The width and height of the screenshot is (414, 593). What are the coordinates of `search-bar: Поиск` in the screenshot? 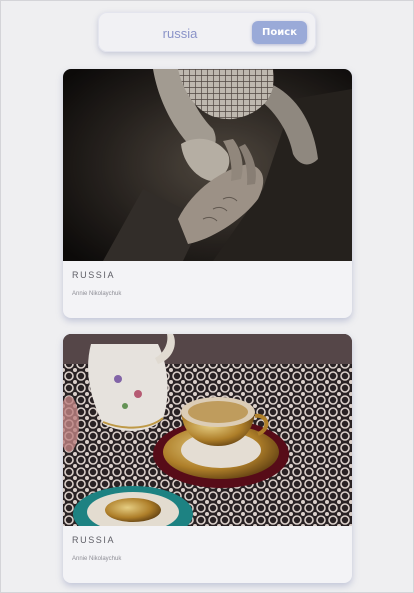 It's located at (207, 32).